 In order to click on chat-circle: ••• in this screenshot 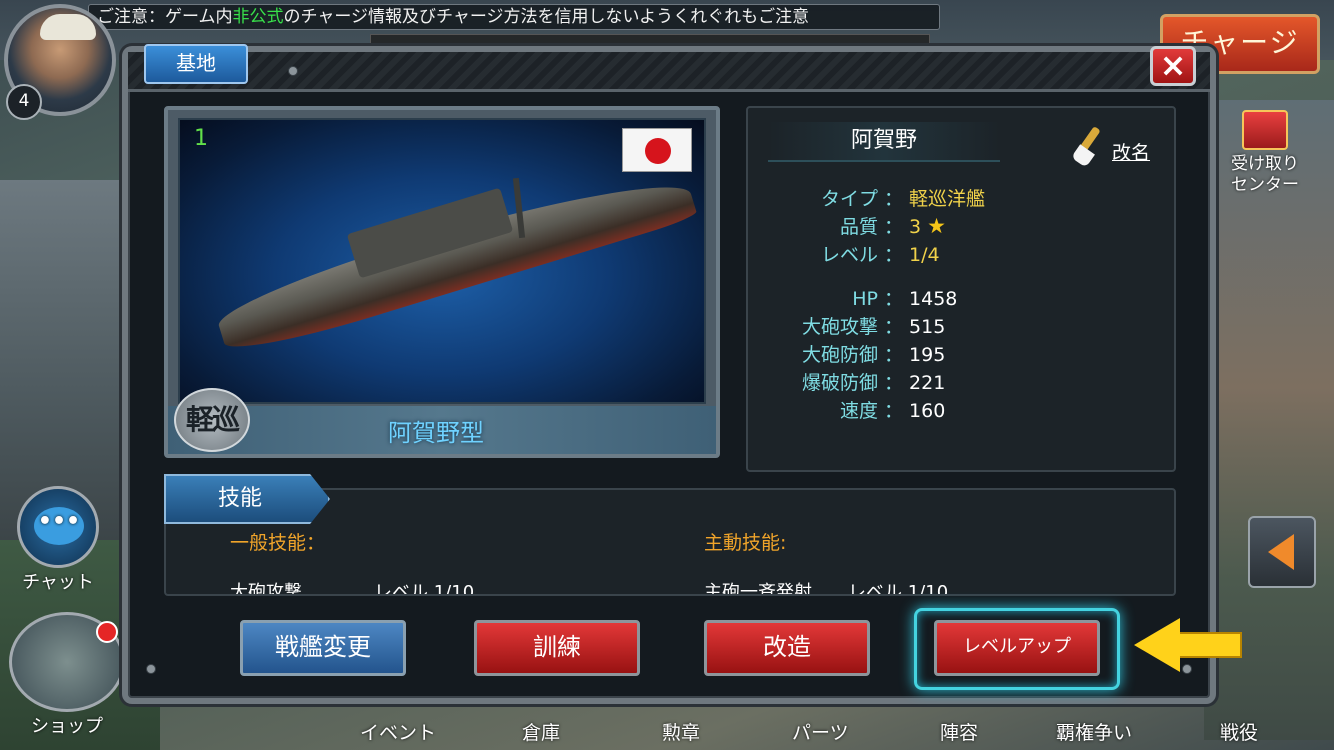, I will do `click(58, 527)`.